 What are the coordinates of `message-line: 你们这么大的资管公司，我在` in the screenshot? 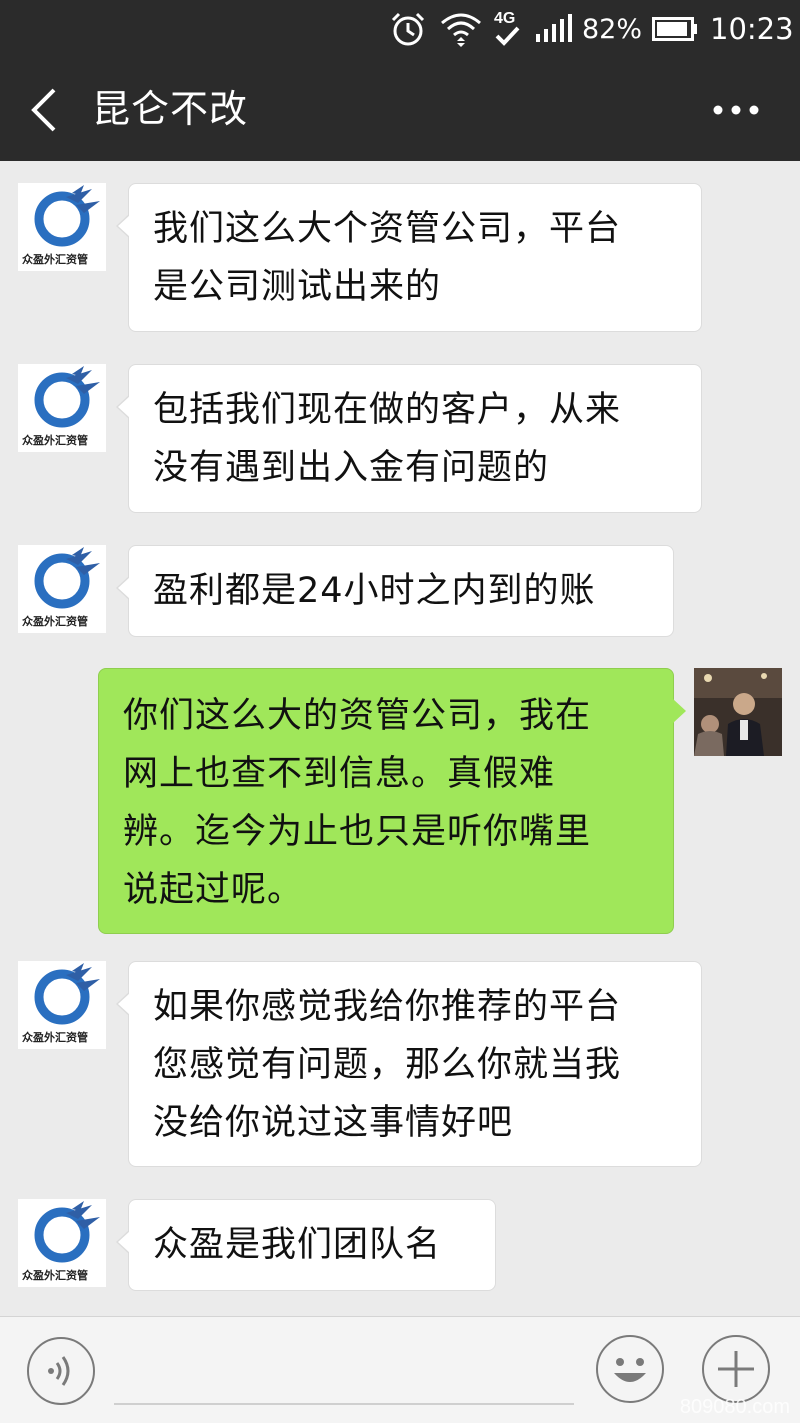 It's located at (357, 716).